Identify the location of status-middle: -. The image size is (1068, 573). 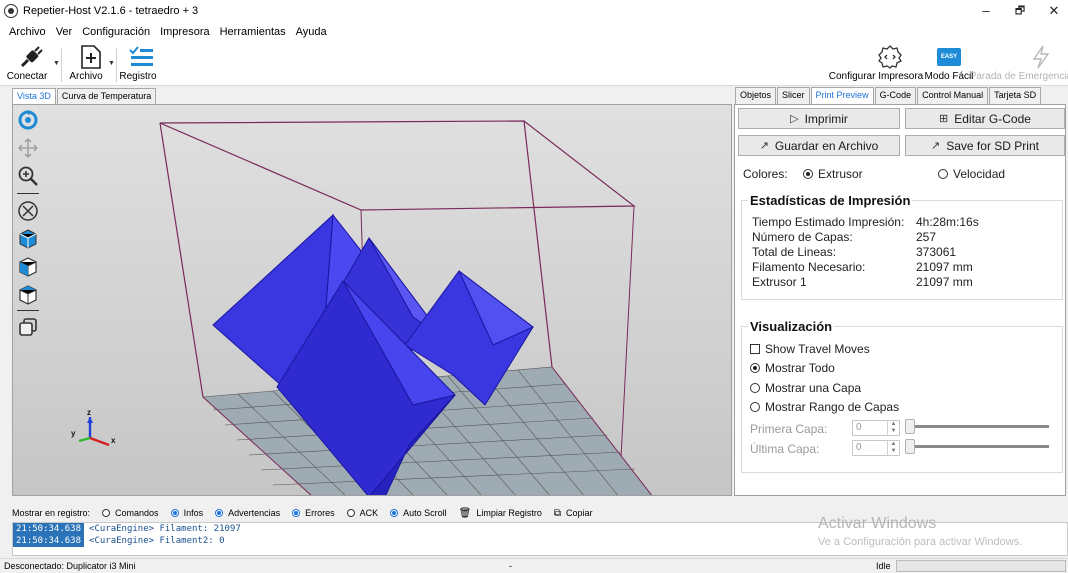
(510, 566).